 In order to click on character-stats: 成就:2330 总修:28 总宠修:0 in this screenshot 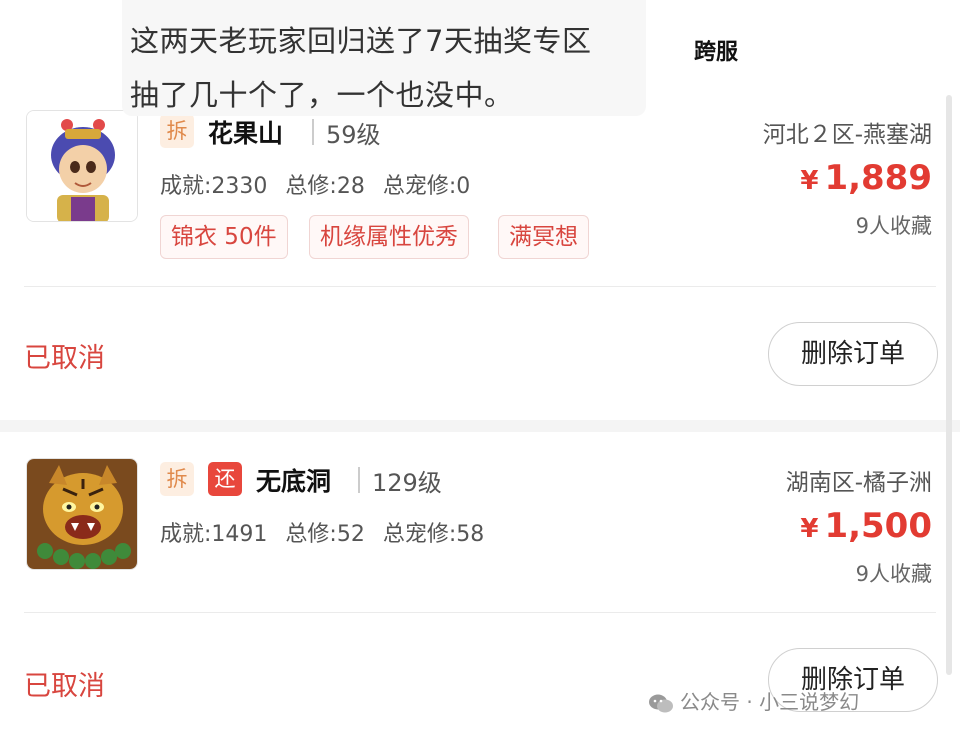, I will do `click(324, 184)`.